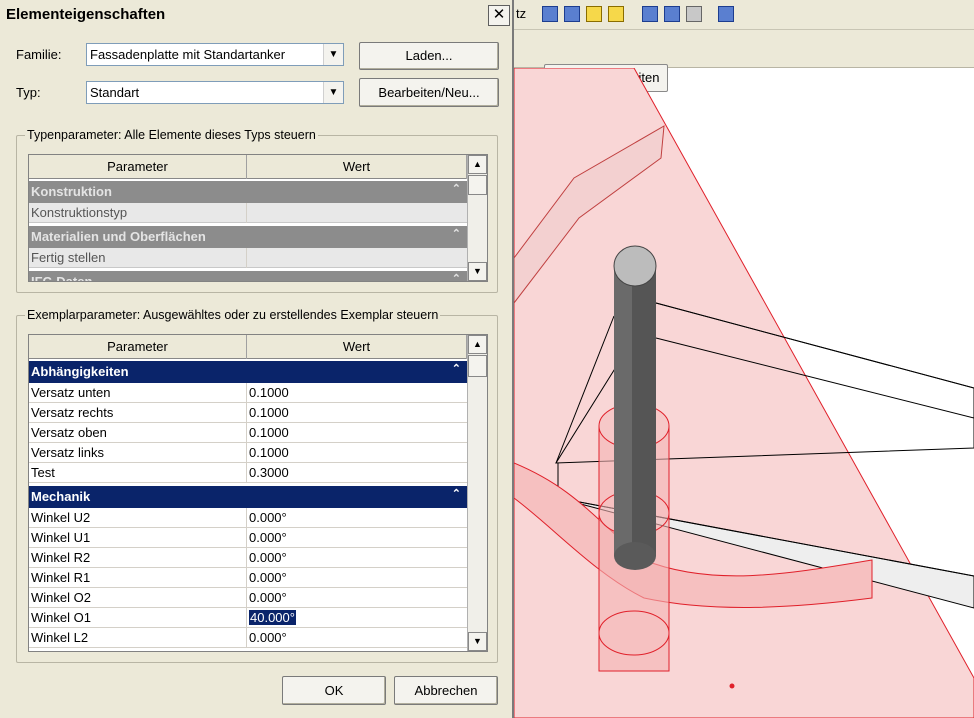 This screenshot has height=718, width=974. Describe the element at coordinates (61, 597) in the screenshot. I see `param-name: Winkel O2` at that location.